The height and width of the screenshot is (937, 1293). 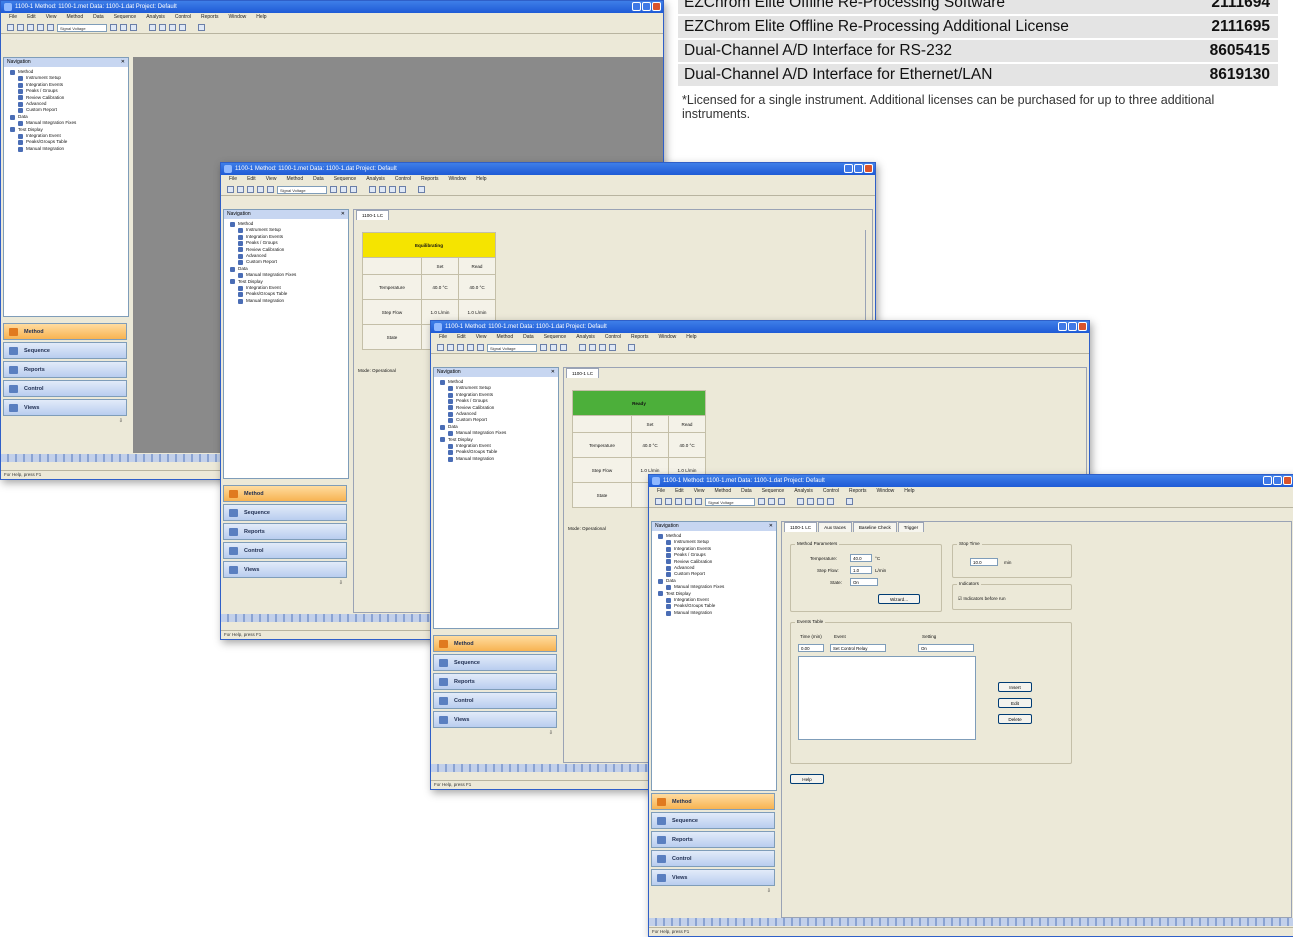 I want to click on run-icon, so click(x=372, y=189).